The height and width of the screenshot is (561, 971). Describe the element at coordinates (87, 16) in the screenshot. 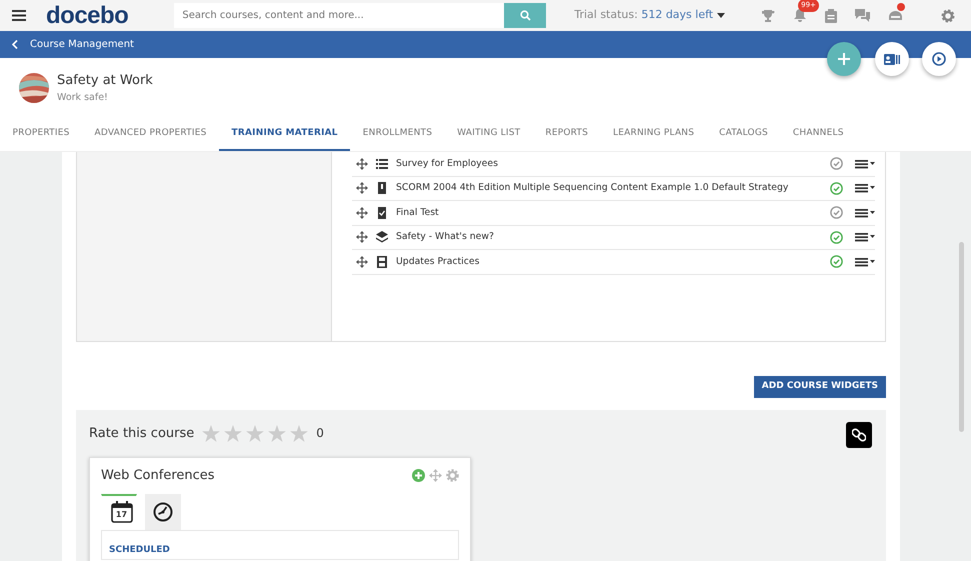

I see `logo: docebo` at that location.